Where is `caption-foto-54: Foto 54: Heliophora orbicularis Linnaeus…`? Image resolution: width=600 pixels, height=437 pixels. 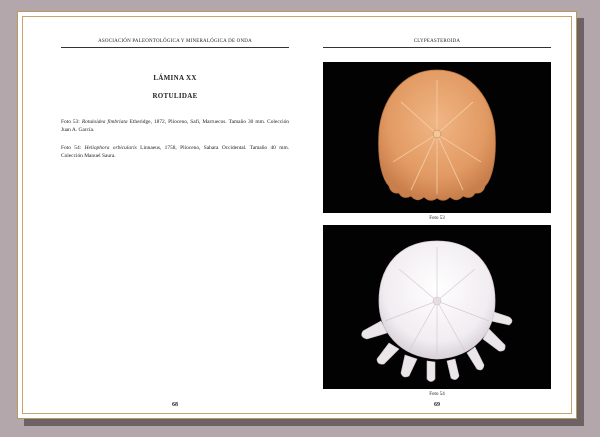
caption-foto-54: Foto 54: Heliophora orbicularis Linnaeus… is located at coordinates (175, 152).